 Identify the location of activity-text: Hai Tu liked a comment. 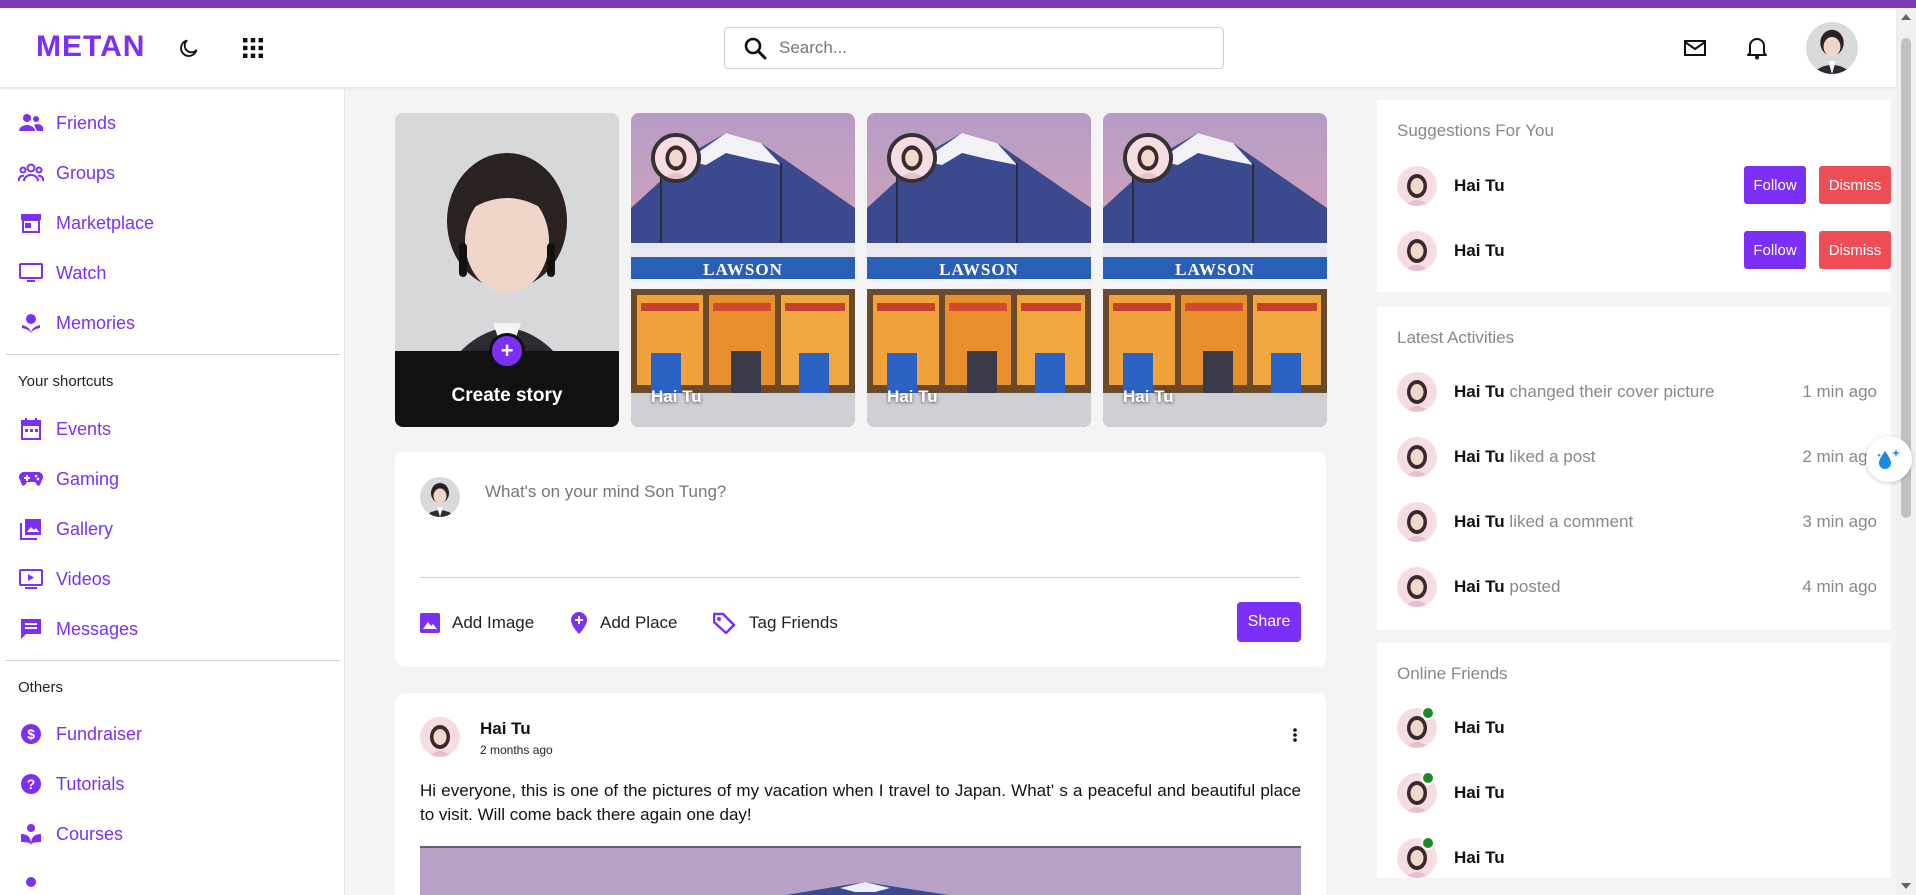
(1543, 522).